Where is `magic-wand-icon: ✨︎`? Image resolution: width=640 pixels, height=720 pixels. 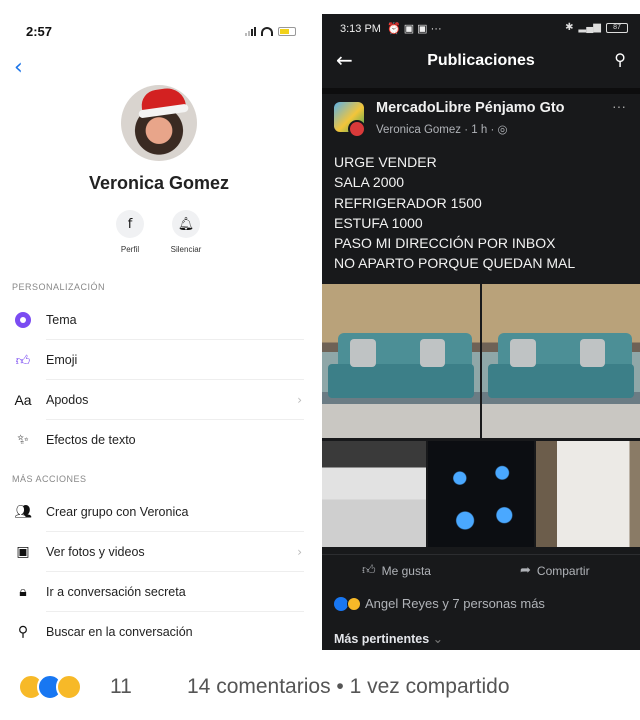
magic-wand-icon: ✨︎ is located at coordinates (23, 440).